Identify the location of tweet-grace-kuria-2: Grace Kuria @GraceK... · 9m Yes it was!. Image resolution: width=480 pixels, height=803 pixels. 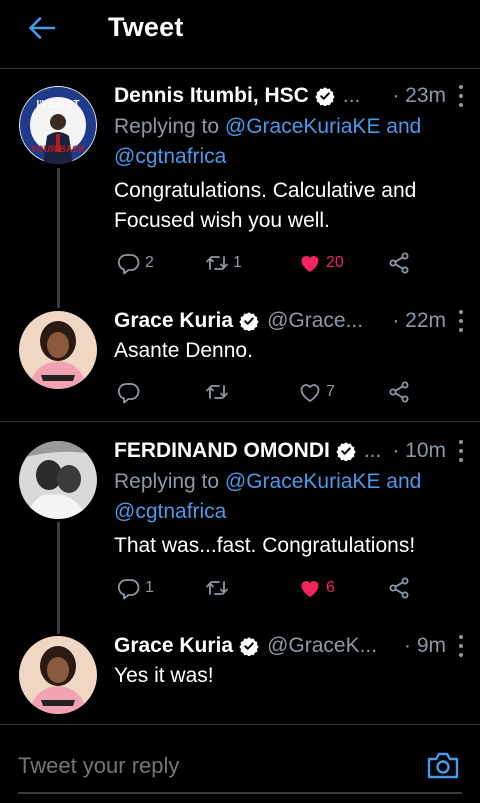
(240, 675).